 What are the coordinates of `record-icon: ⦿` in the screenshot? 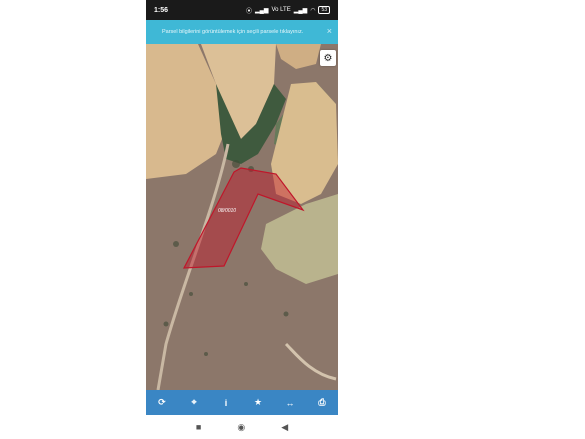 It's located at (248, 11).